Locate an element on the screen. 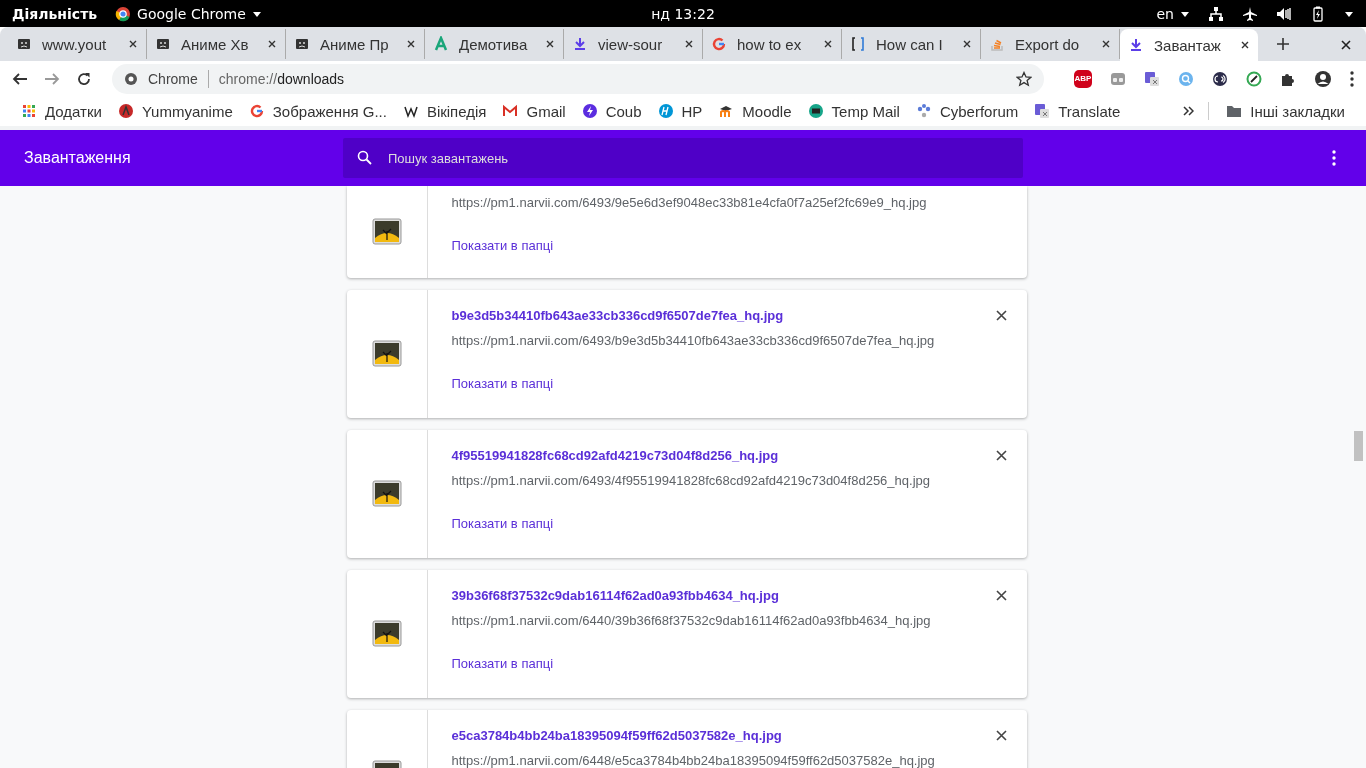 The height and width of the screenshot is (768, 1366). file-name-link: e5ca3784b4bb24ba18395094f59ff62d5037582e_hq.jpg is located at coordinates (616, 735).